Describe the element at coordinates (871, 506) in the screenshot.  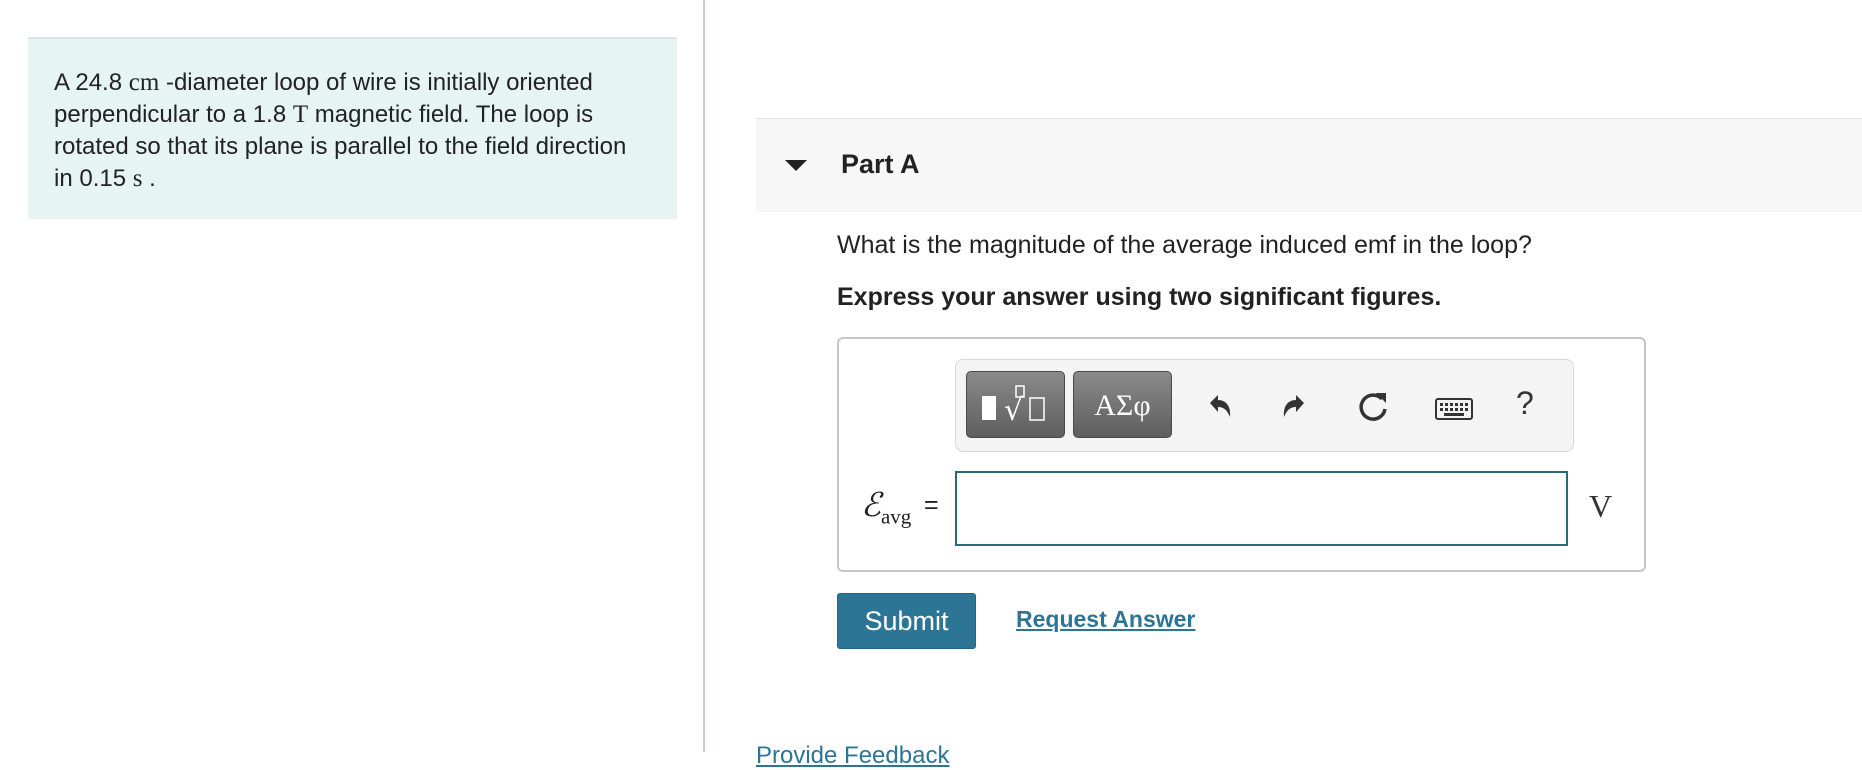
I see `emf-symbol: ℰ` at that location.